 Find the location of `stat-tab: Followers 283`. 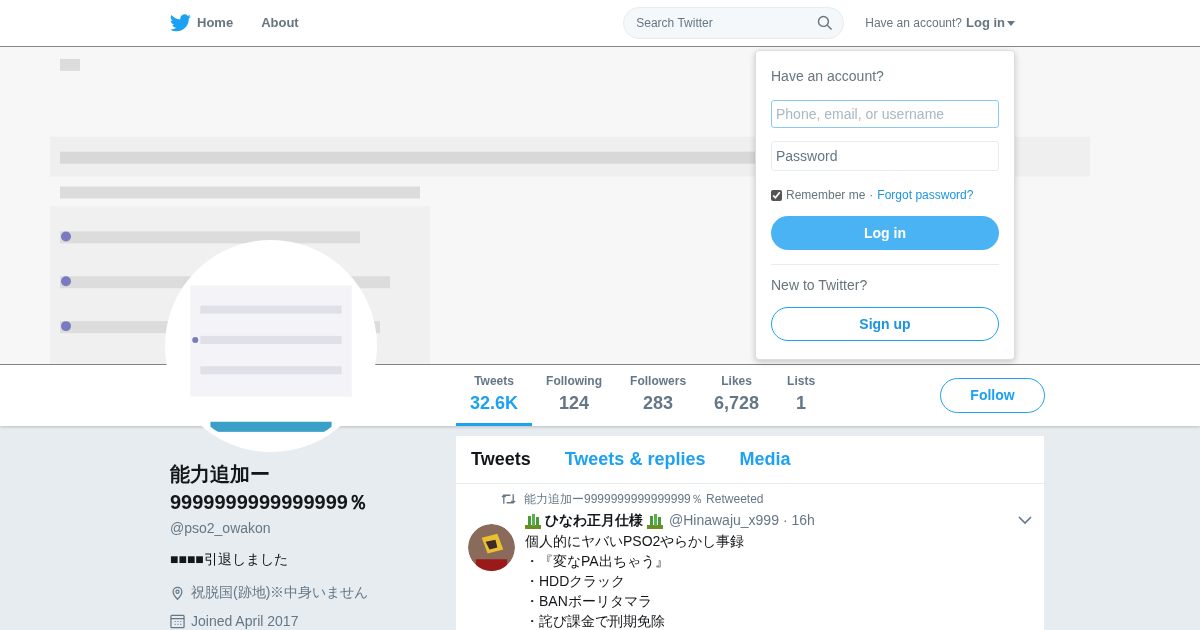

stat-tab: Followers 283 is located at coordinates (658, 395).